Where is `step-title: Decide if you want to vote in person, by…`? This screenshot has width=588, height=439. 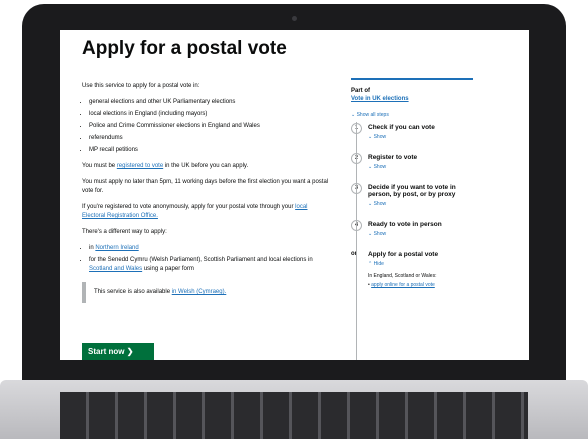 step-title: Decide if you want to vote in person, by… is located at coordinates (412, 191).